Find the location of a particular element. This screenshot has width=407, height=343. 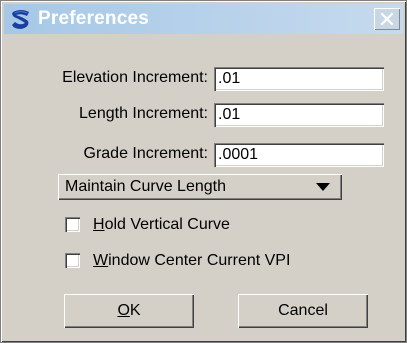

length-increment-label: Length Increment: is located at coordinates (143, 113).